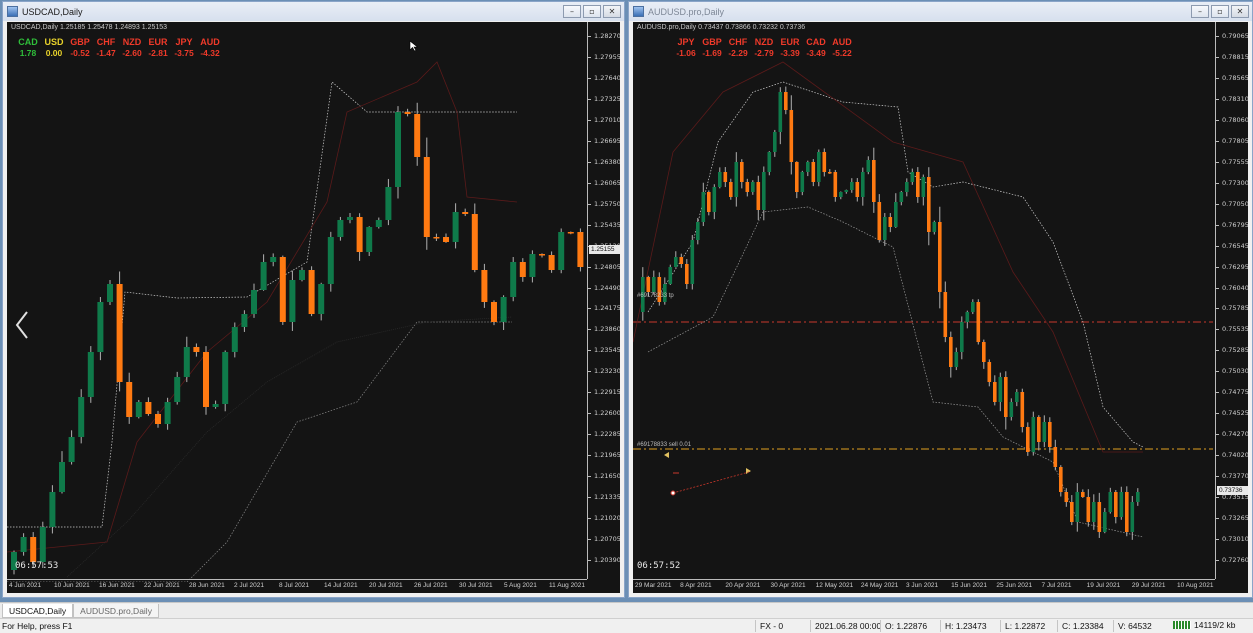 The image size is (1253, 633). Describe the element at coordinates (638, 11) in the screenshot. I see `chart-window-icon` at that location.